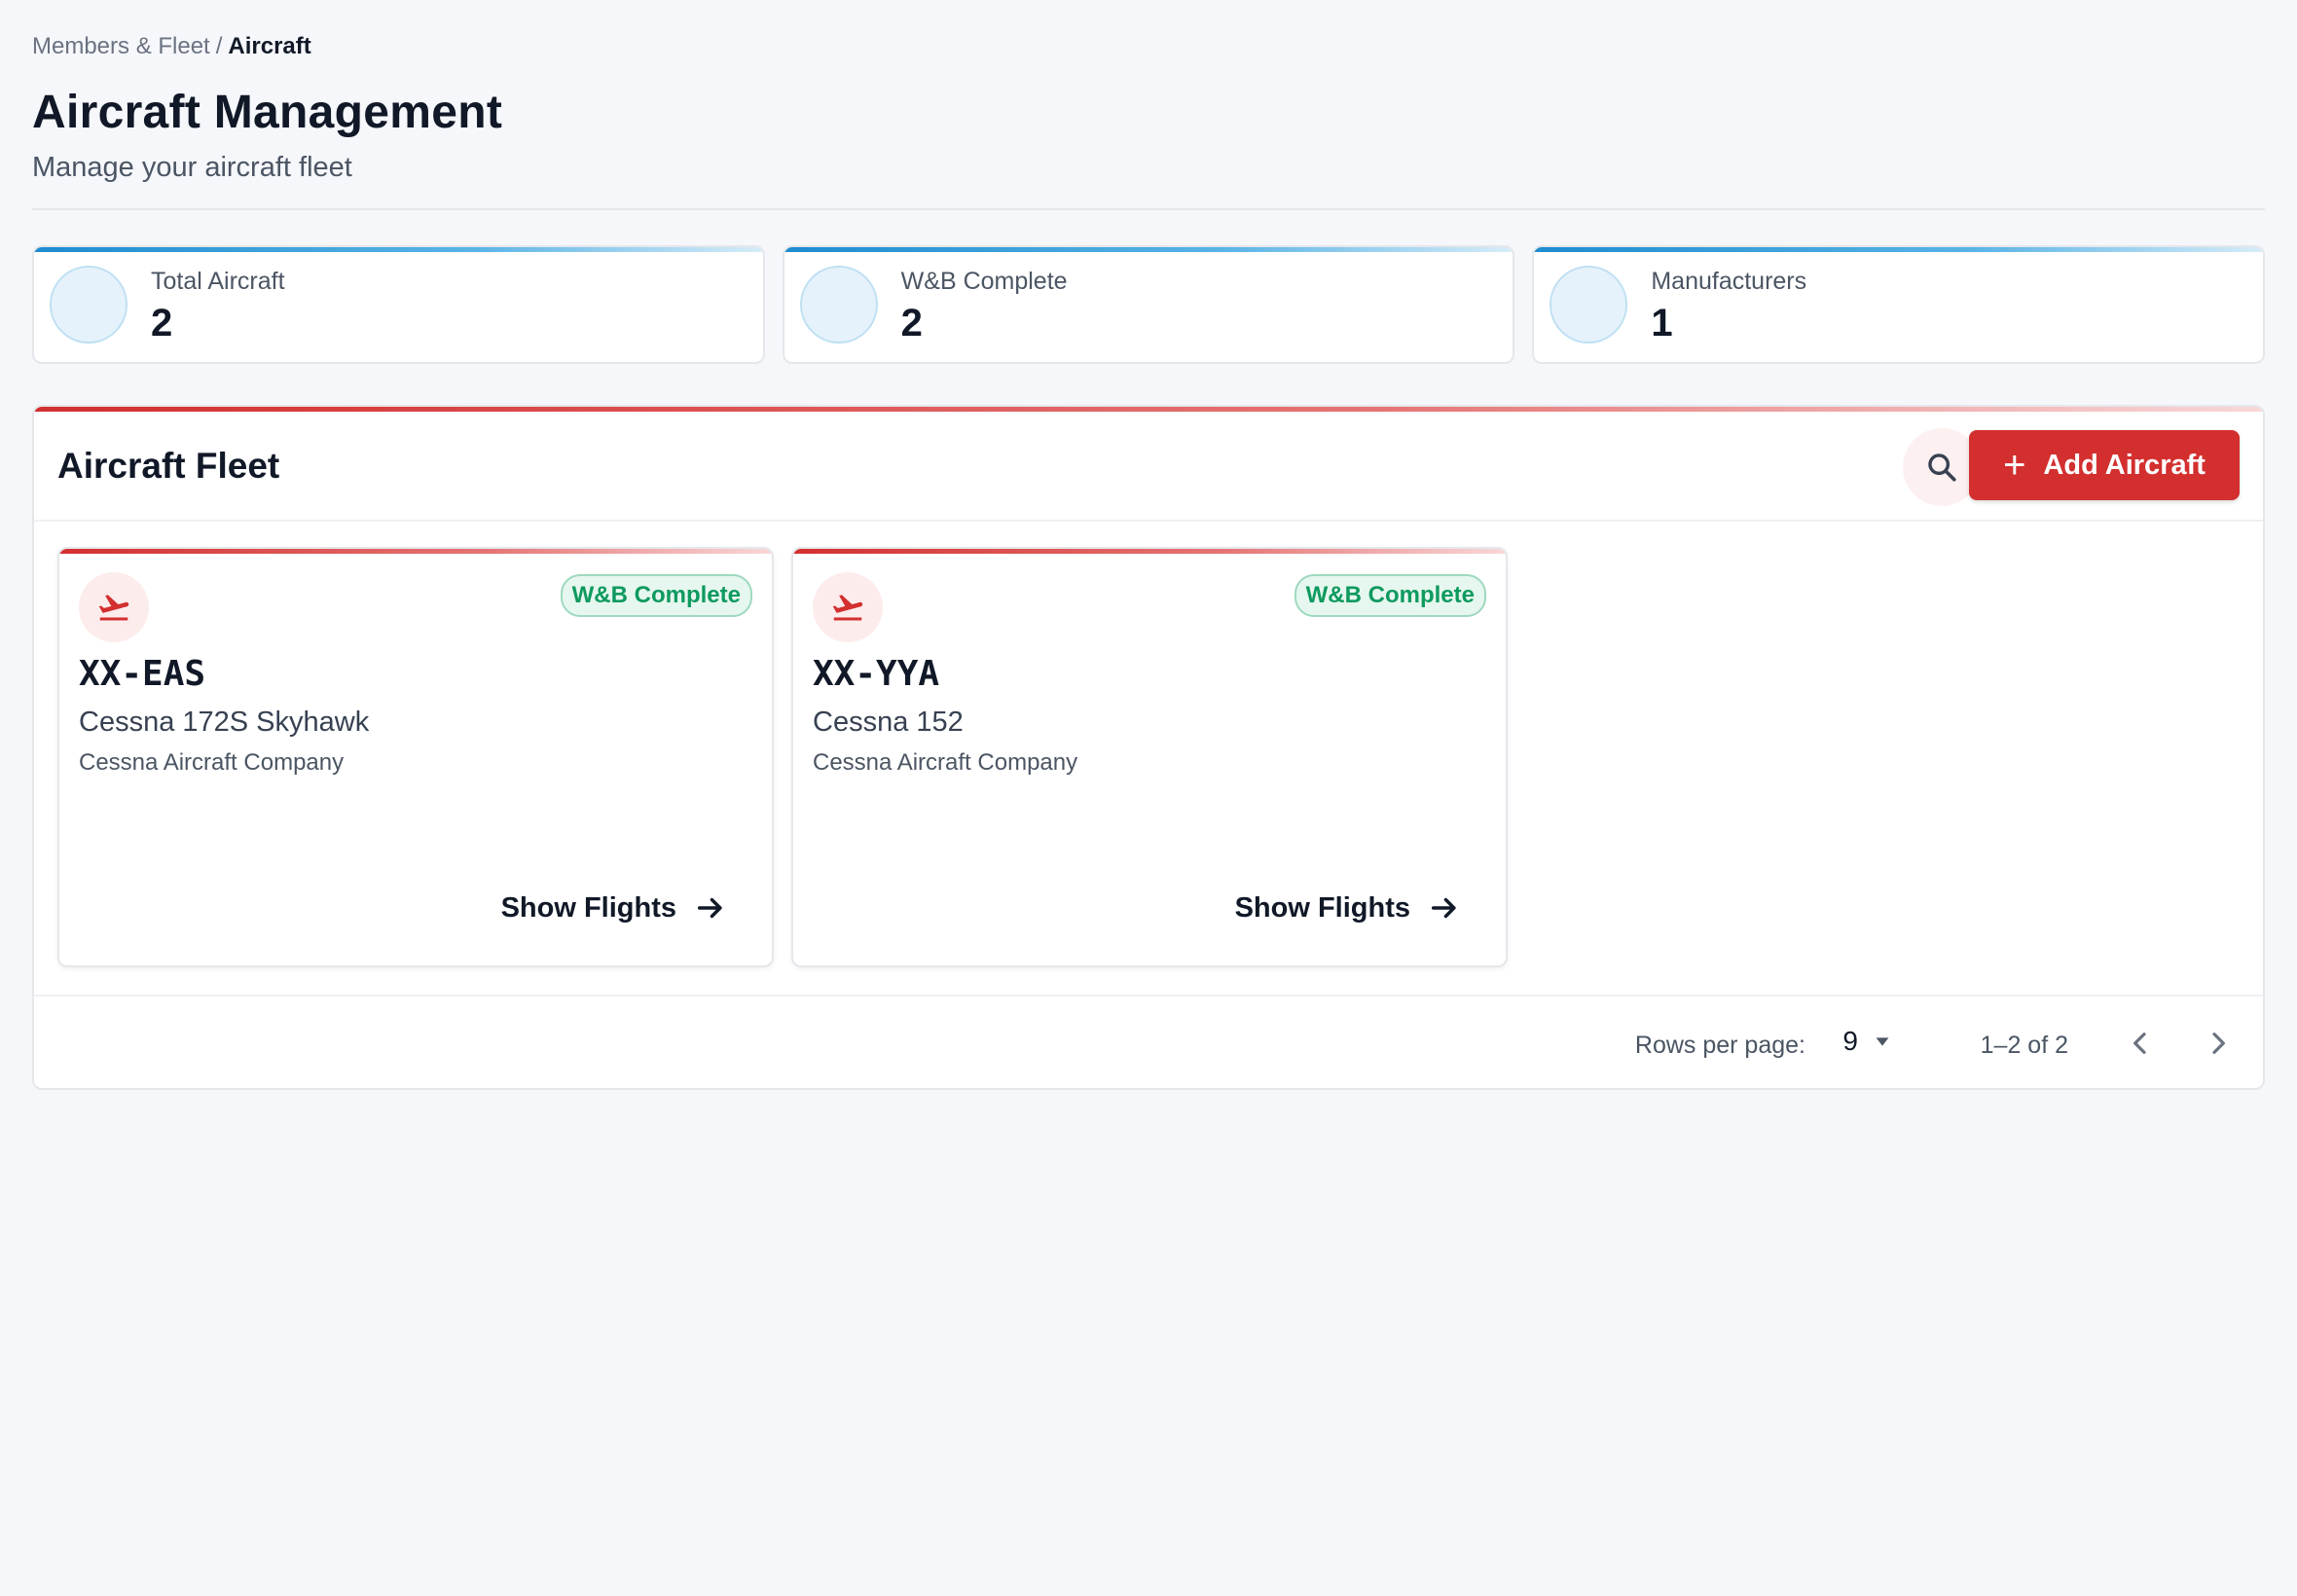 The height and width of the screenshot is (1596, 2297). What do you see at coordinates (1867, 1041) in the screenshot?
I see `rows-per-page-select: 9` at bounding box center [1867, 1041].